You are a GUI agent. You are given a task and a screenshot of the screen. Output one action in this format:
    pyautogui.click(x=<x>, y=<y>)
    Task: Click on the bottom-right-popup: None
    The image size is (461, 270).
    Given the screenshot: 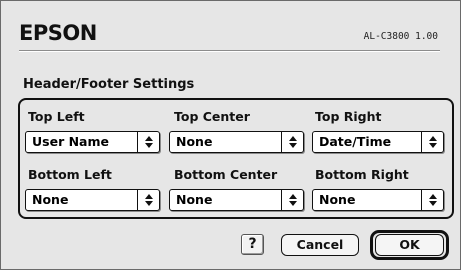 What is the action you would take?
    pyautogui.click(x=378, y=200)
    